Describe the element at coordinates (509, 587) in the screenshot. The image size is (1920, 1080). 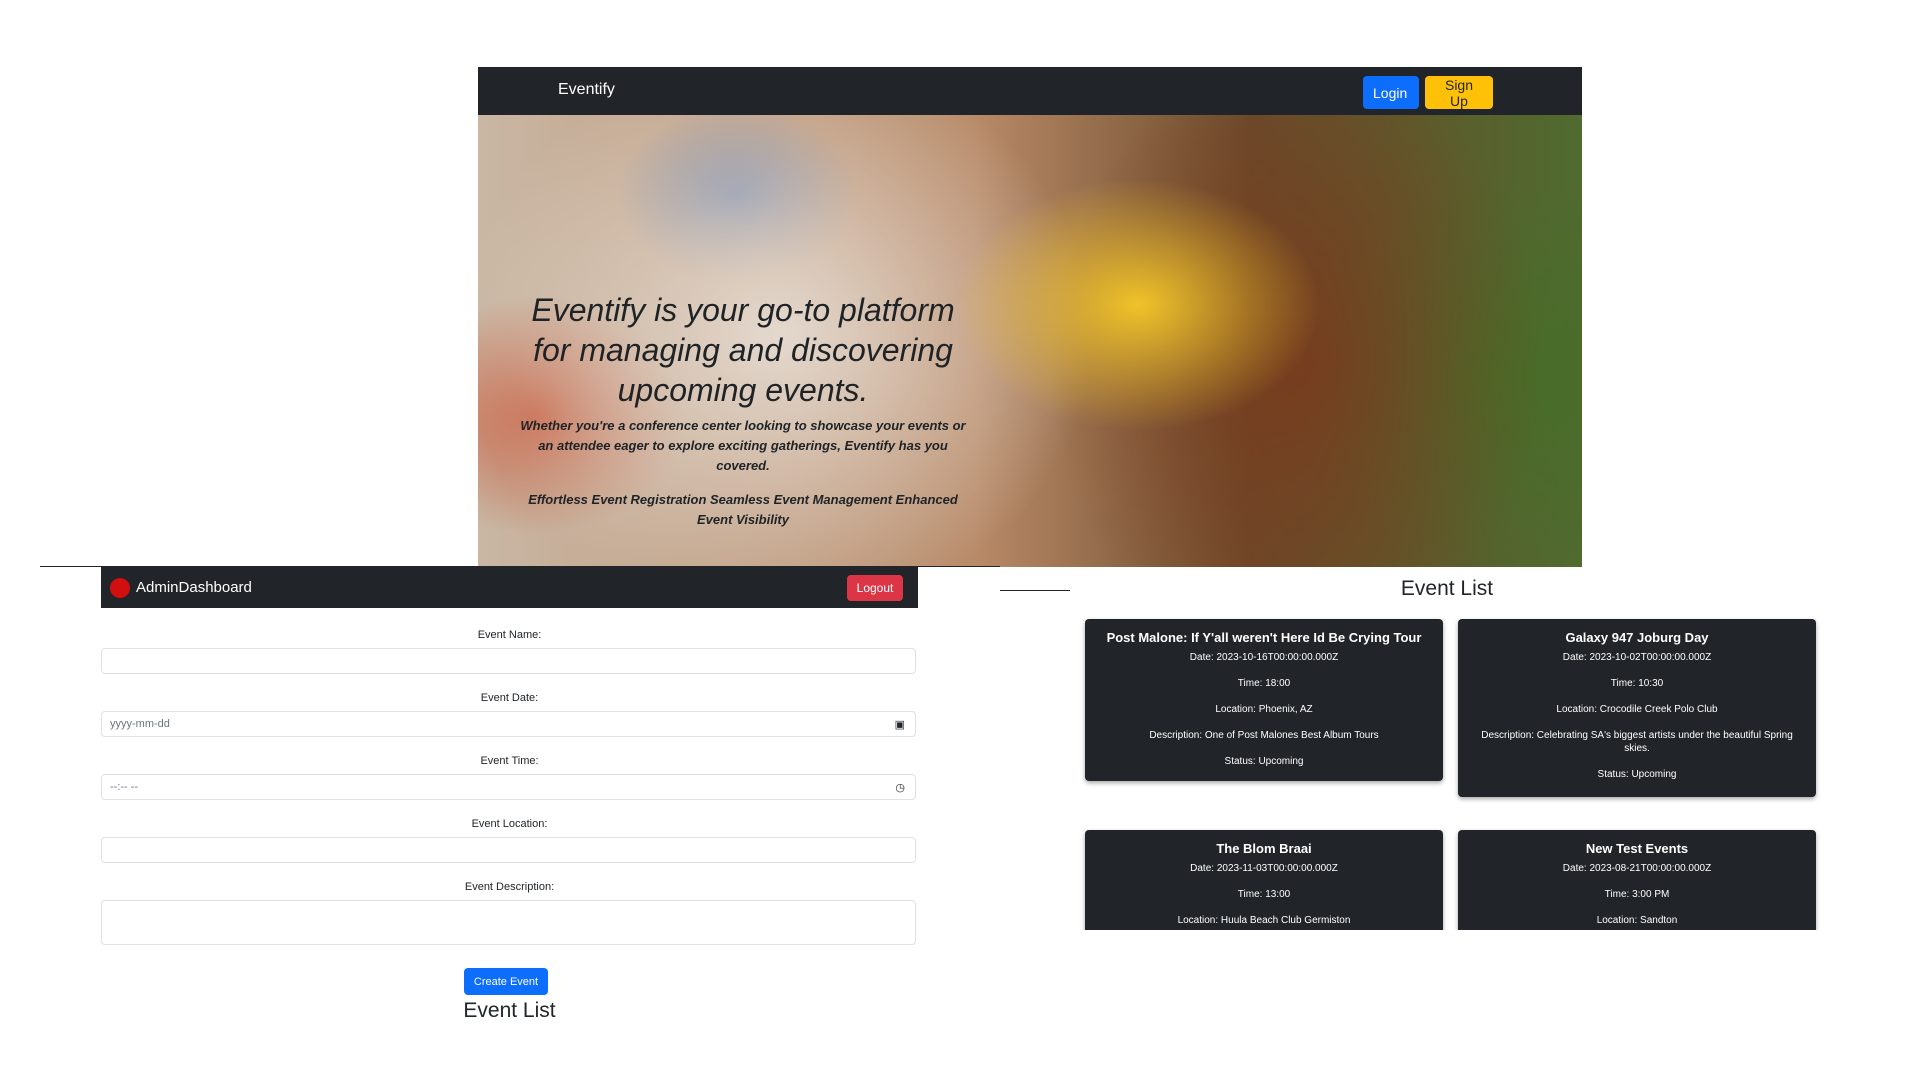
I see `admin-navbar: AdminDashboard Logout` at that location.